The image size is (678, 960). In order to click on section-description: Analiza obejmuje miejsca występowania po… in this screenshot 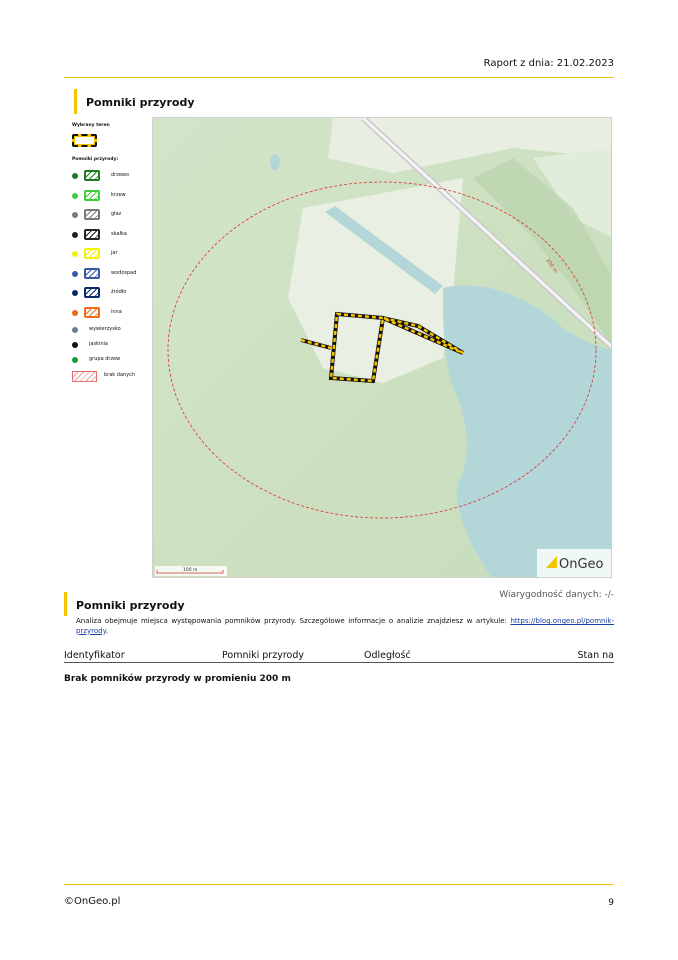, I will do `click(345, 626)`.